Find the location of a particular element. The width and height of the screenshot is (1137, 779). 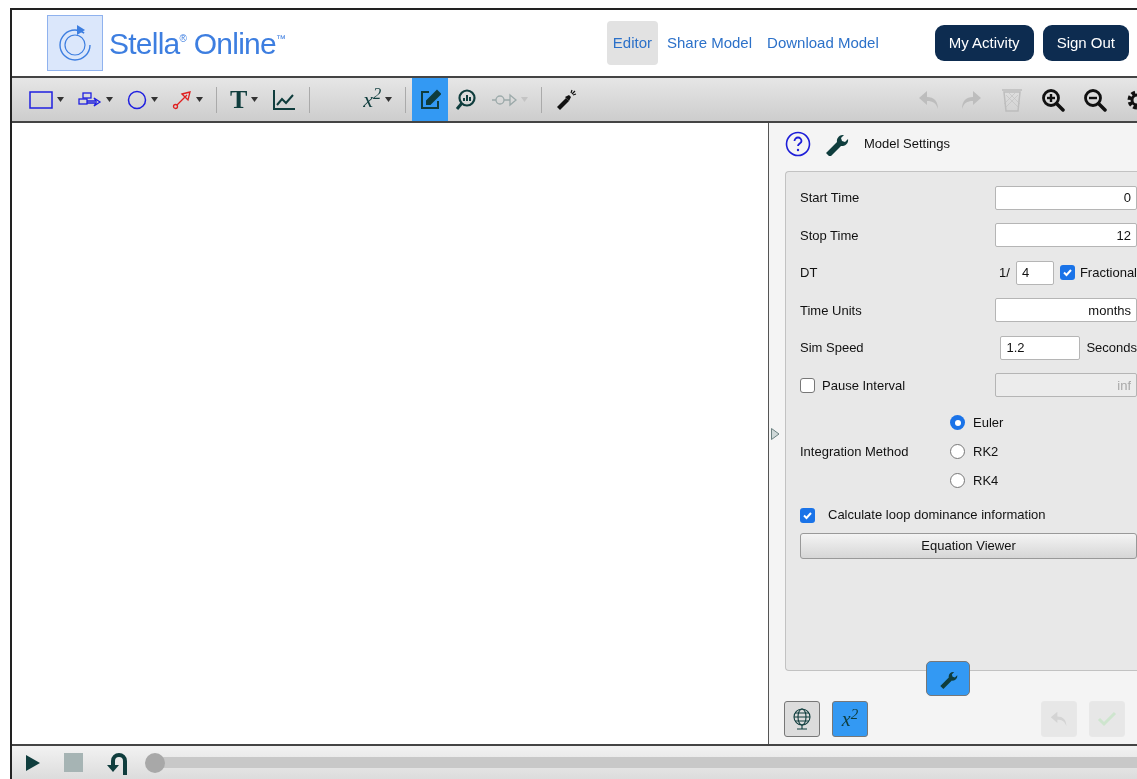

toolbar-tool is located at coordinates (430, 99).